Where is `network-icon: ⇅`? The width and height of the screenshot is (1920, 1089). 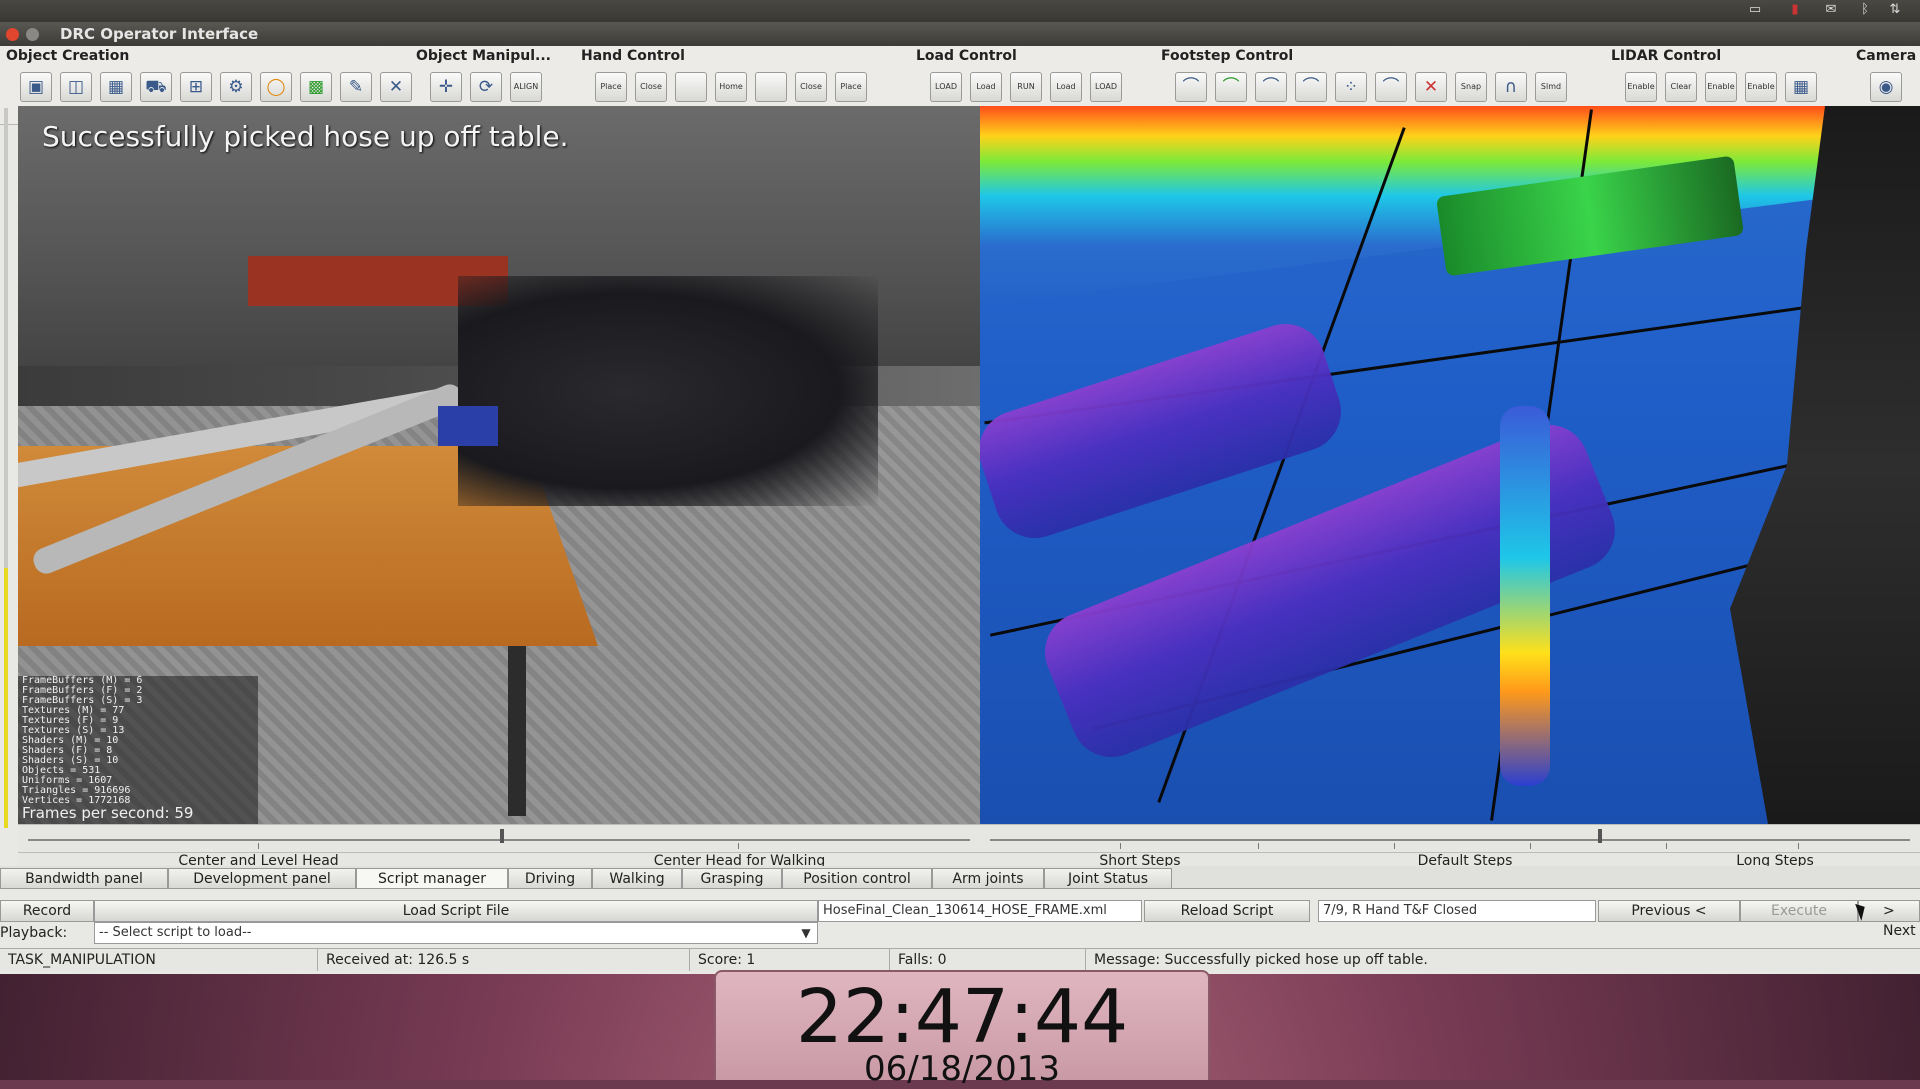
network-icon: ⇅ is located at coordinates (1895, 10).